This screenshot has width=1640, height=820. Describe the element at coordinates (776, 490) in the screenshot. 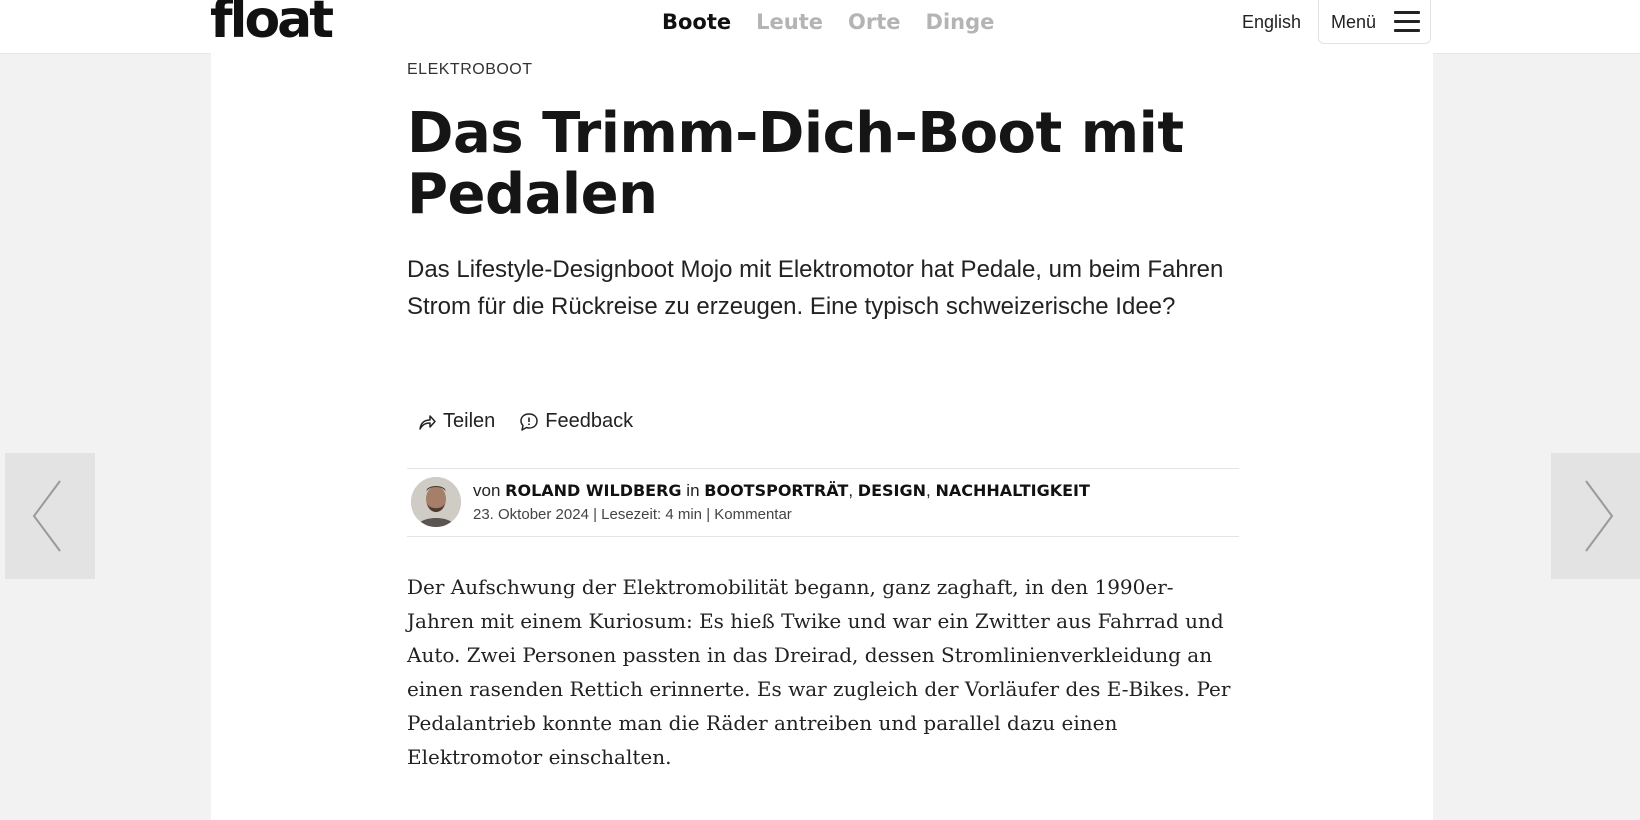

I see `category-link-bootsportraet: BOOTSPORTRÄT` at that location.